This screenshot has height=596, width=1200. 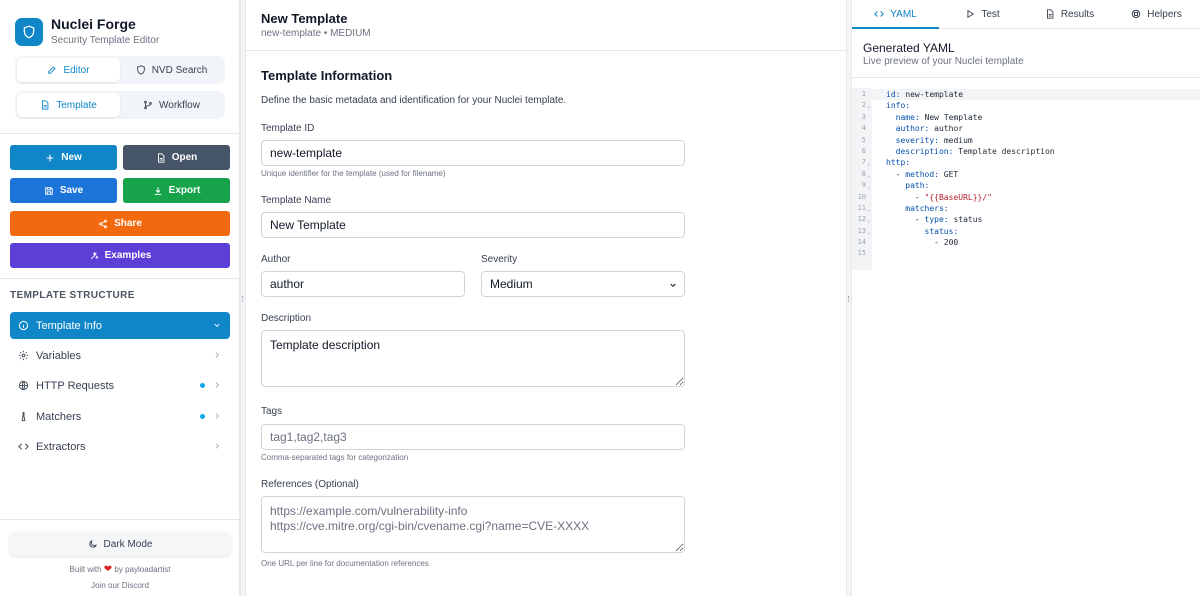 What do you see at coordinates (939, 197) in the screenshot?
I see `code-text: - "{{BaseURL}}/"` at bounding box center [939, 197].